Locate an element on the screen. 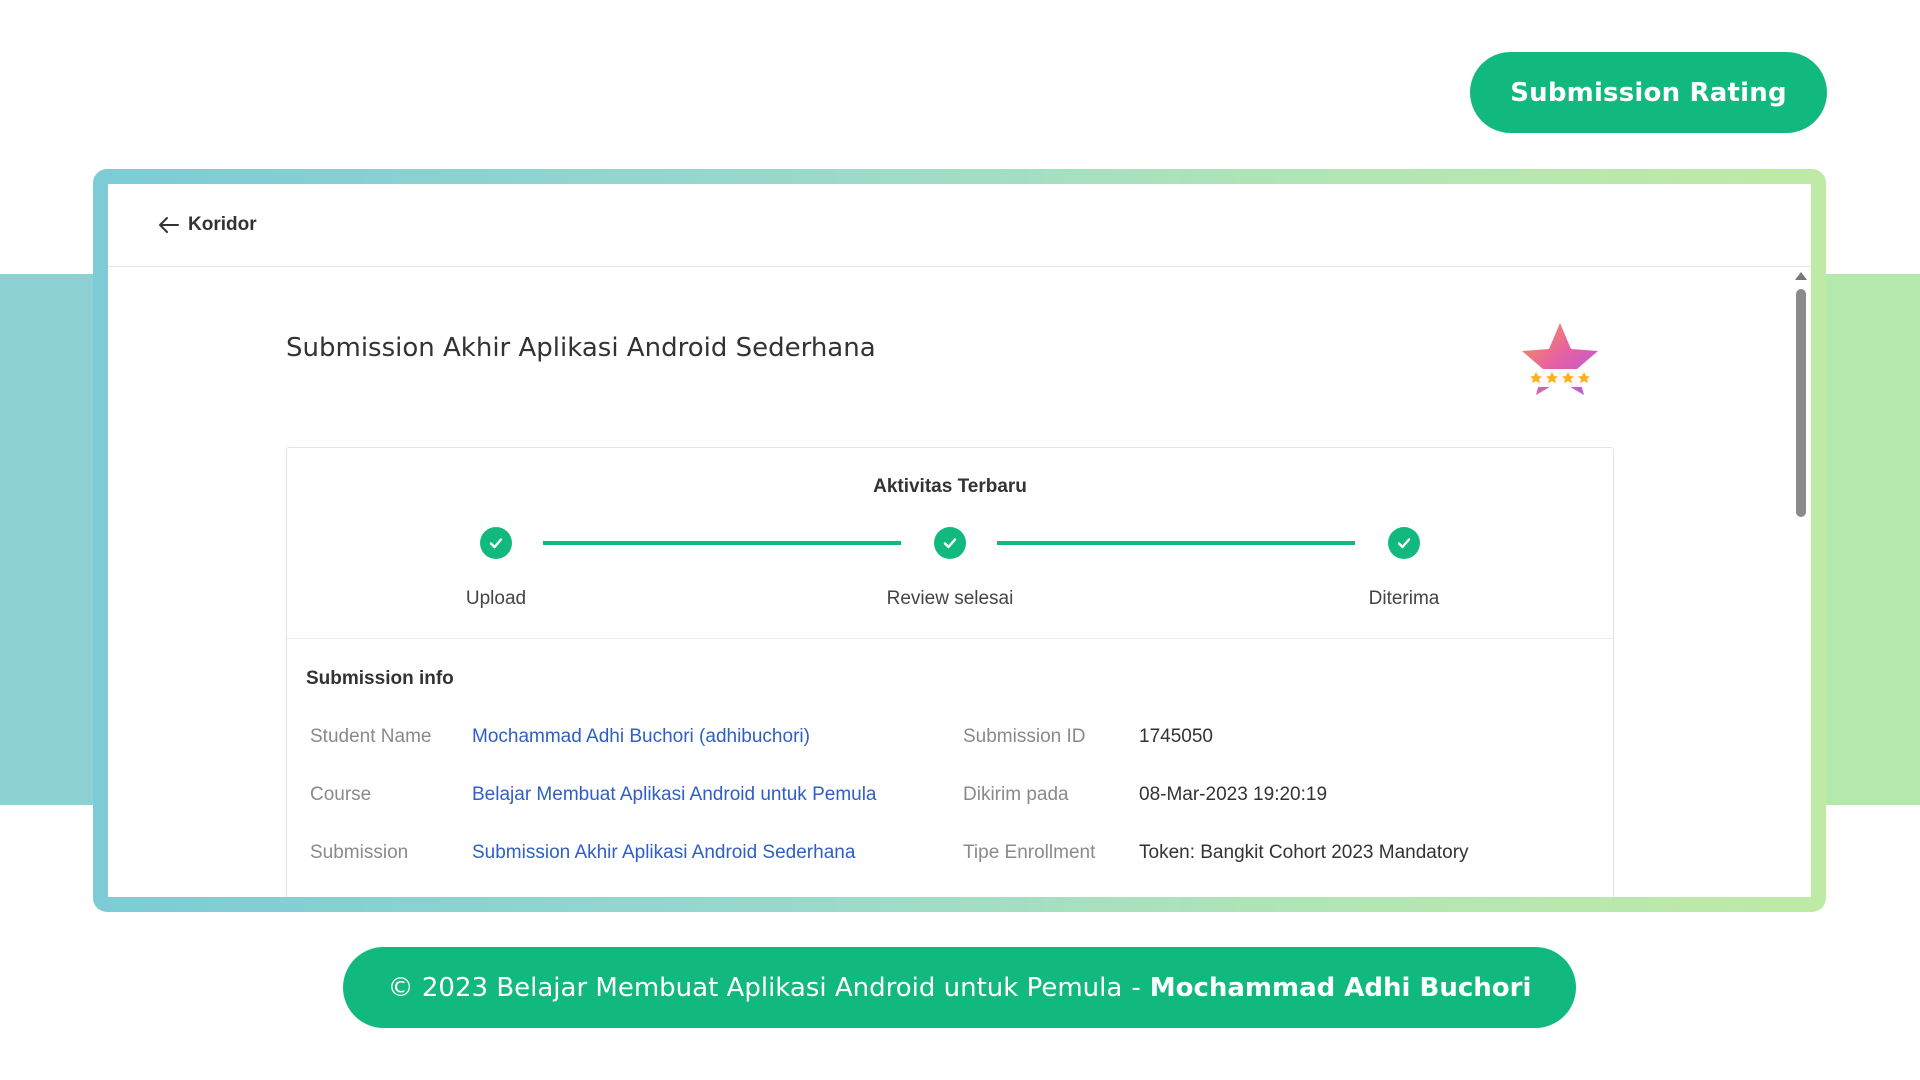 The height and width of the screenshot is (1080, 1920). student-name-link: Mochammad Adhi Buchori (adhibuchori) is located at coordinates (641, 737).